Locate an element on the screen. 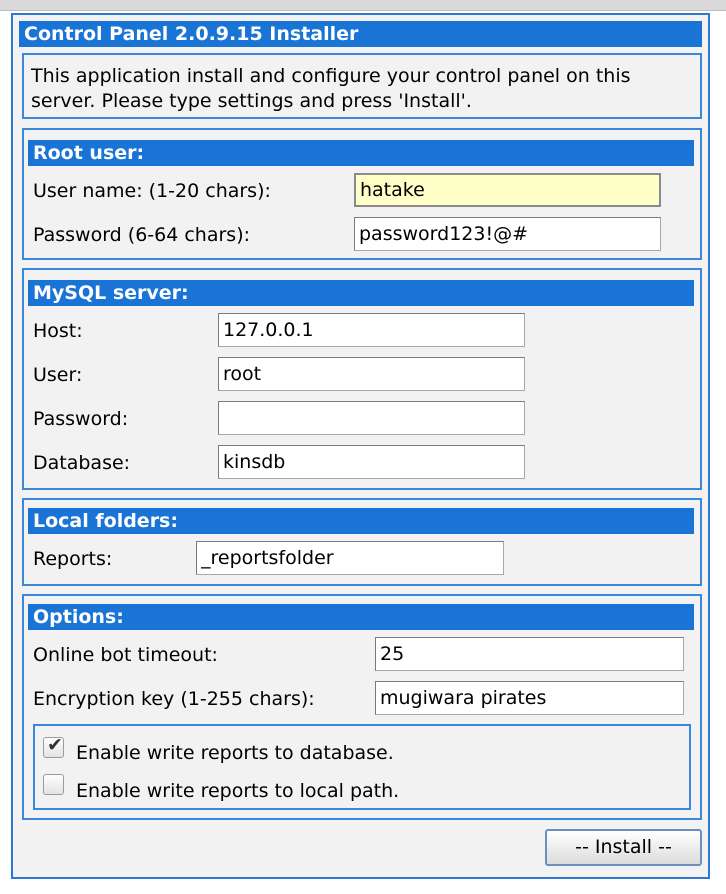 This screenshot has width=726, height=894. write-local-label: Enable write reports to local path. is located at coordinates (237, 791).